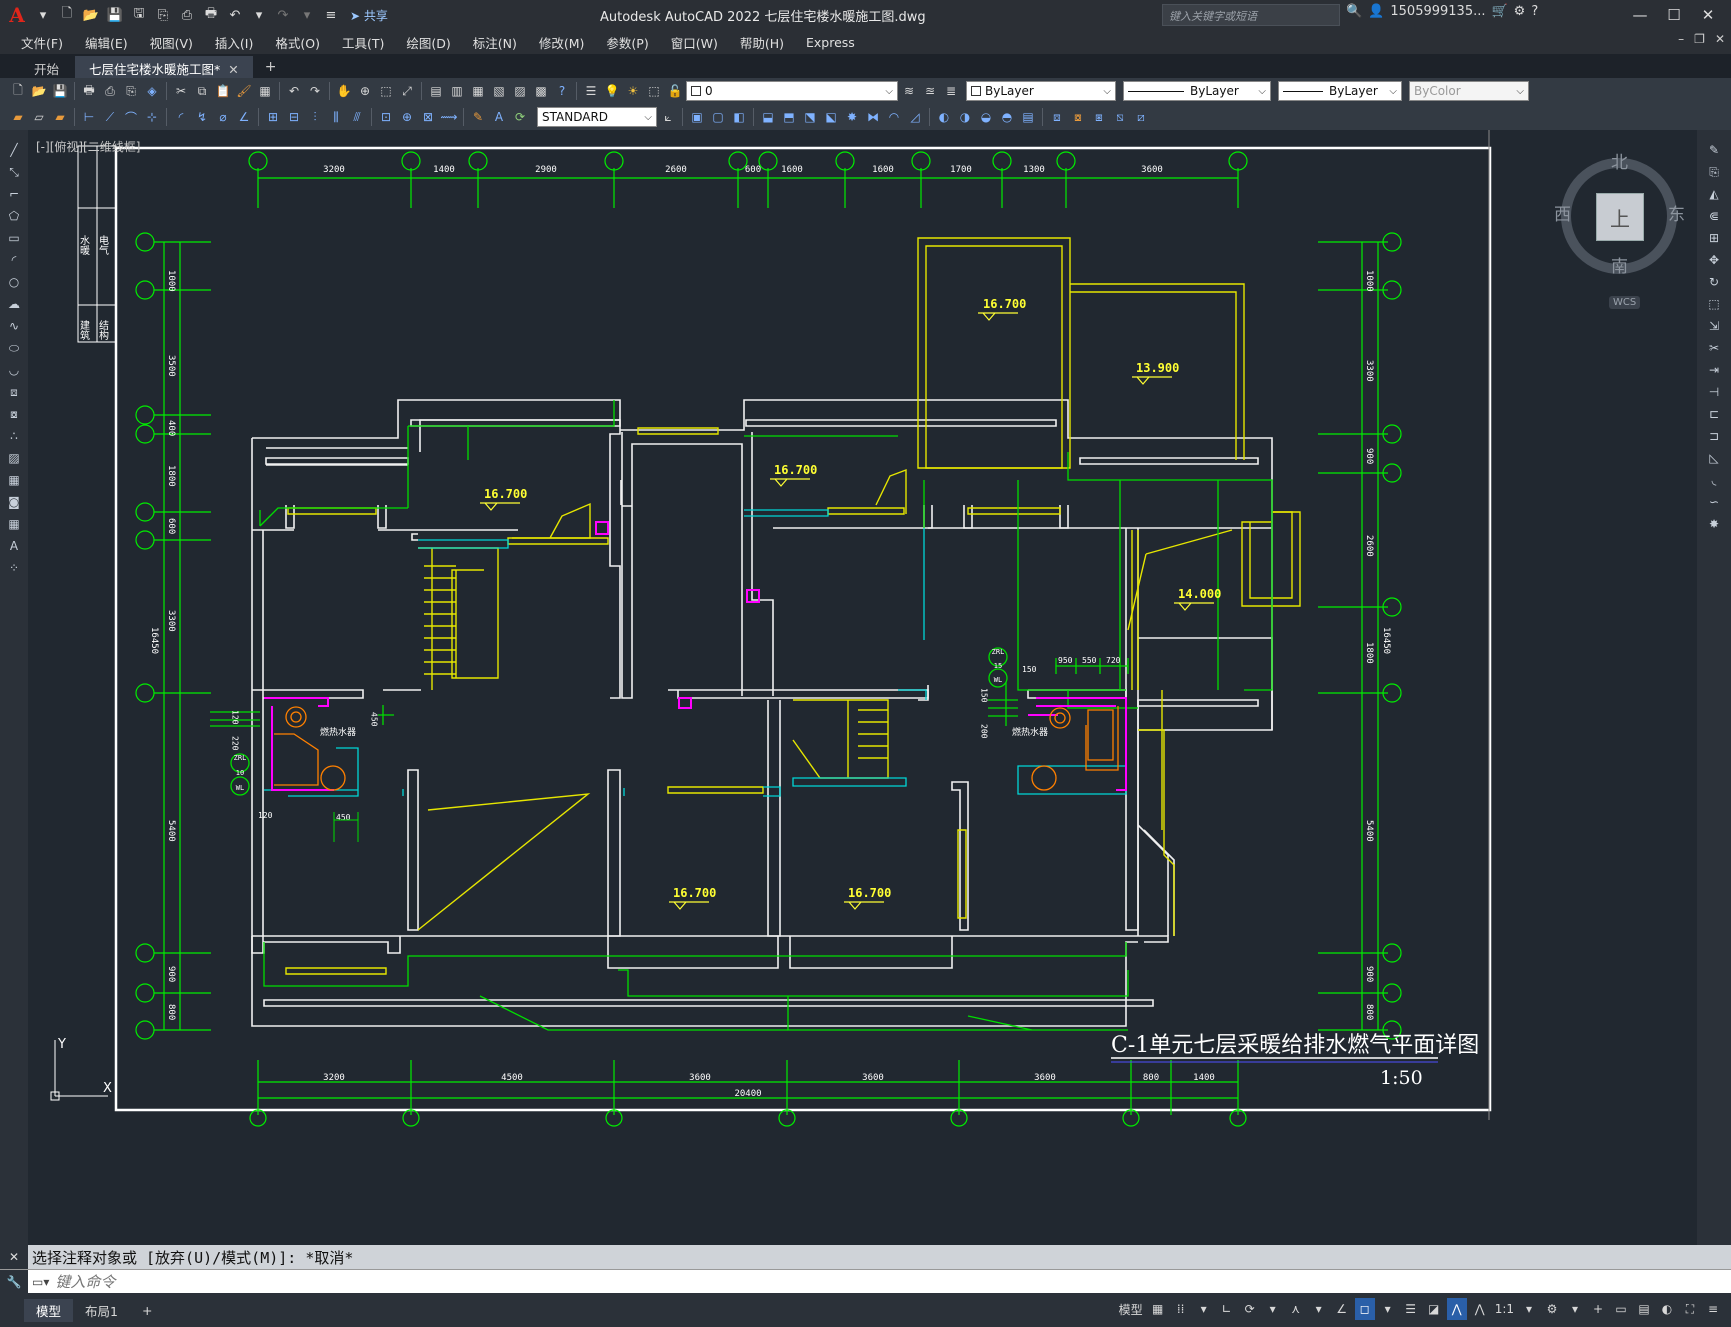 The width and height of the screenshot is (1731, 1327). I want to click on erase-icon: ✎, so click(1714, 150).